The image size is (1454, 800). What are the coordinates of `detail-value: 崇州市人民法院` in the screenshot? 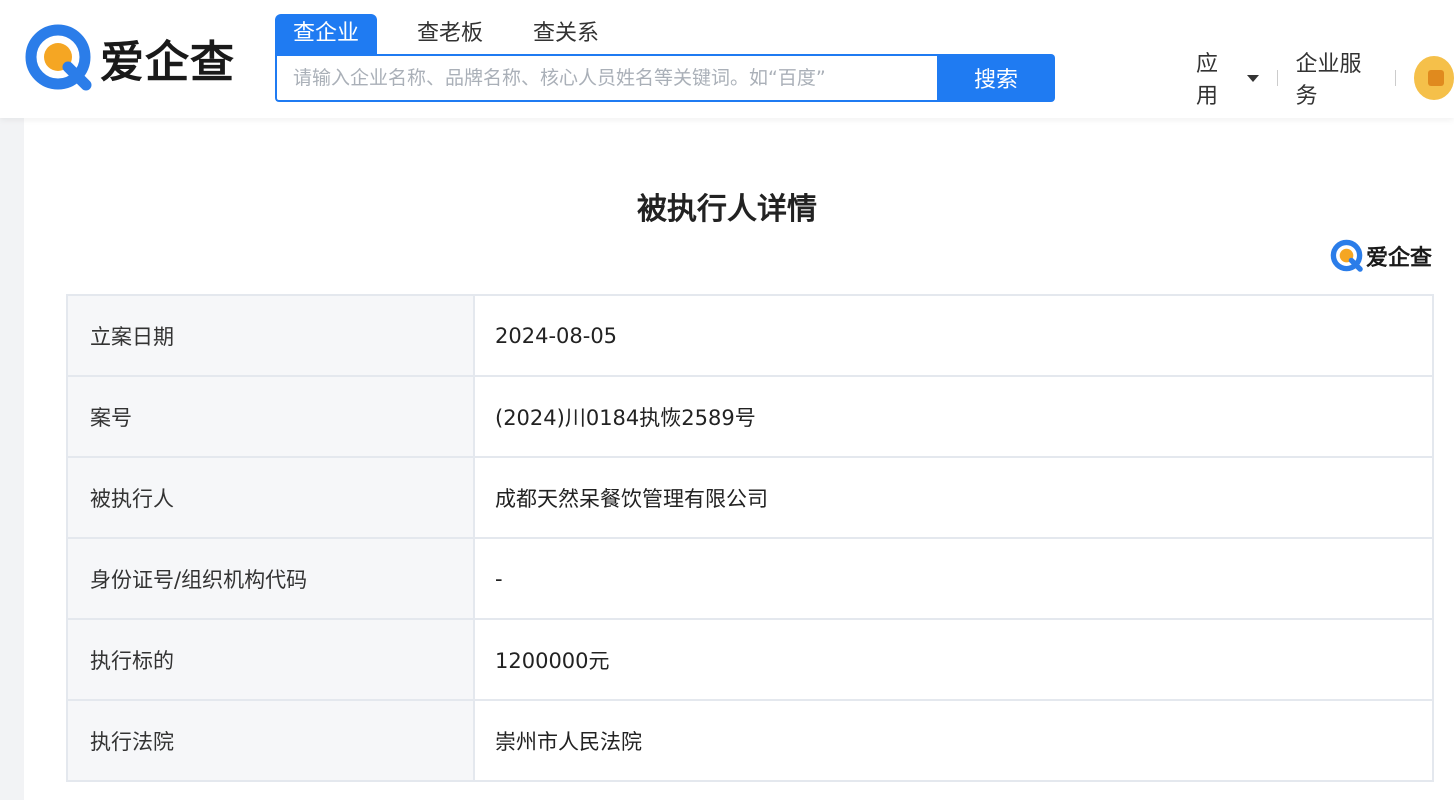 It's located at (953, 740).